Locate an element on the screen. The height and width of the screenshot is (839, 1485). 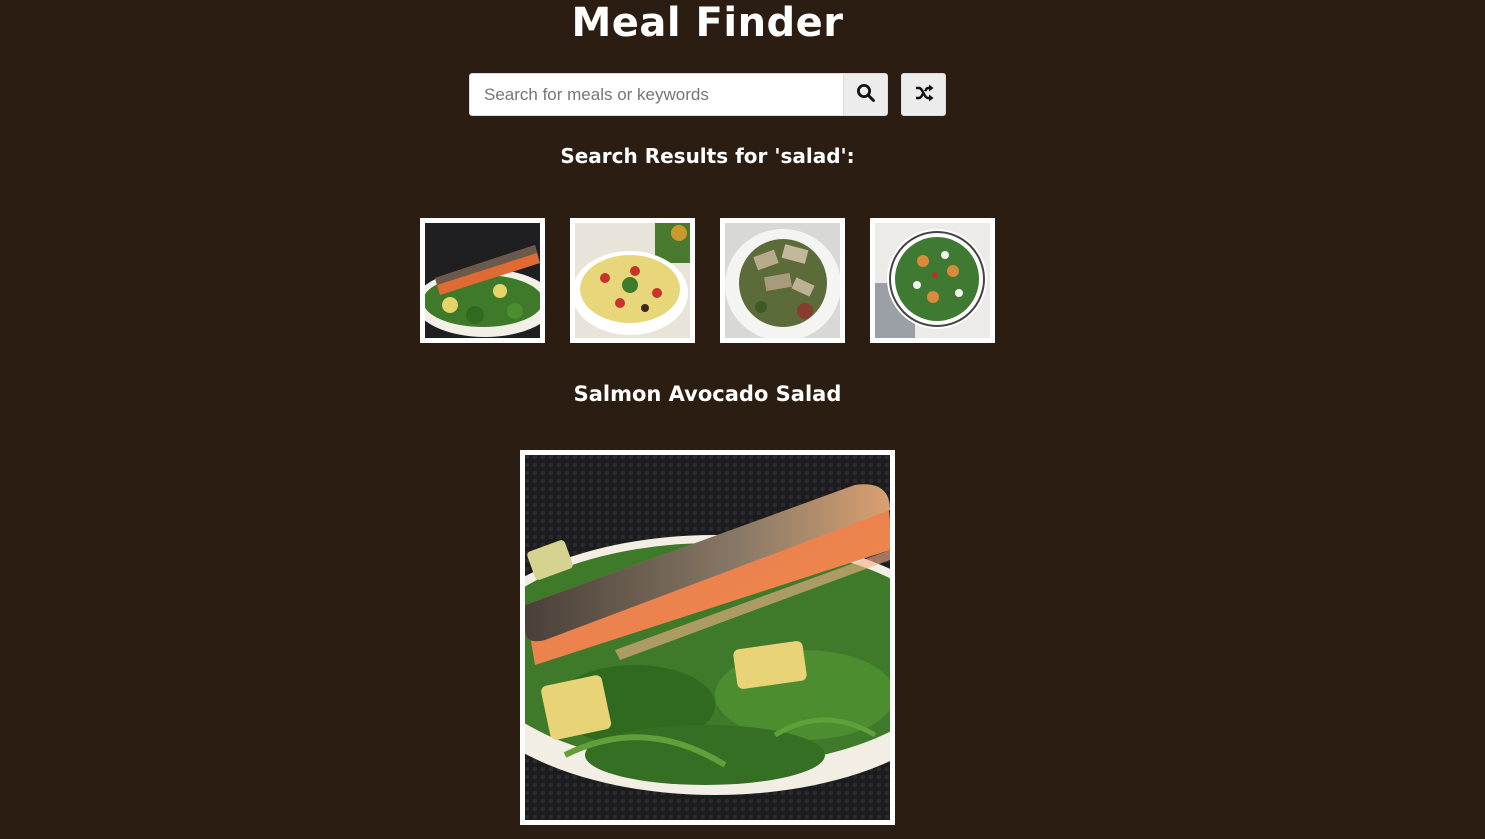
search-form is located at coordinates (678, 94).